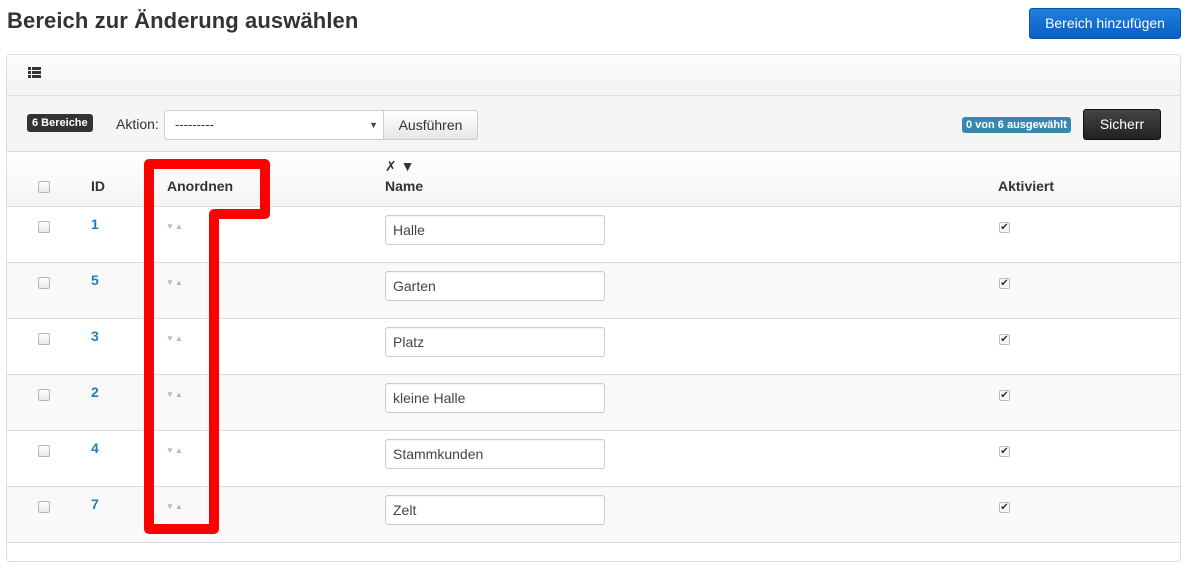  Describe the element at coordinates (495, 286) in the screenshot. I see `name-input: Garten` at that location.